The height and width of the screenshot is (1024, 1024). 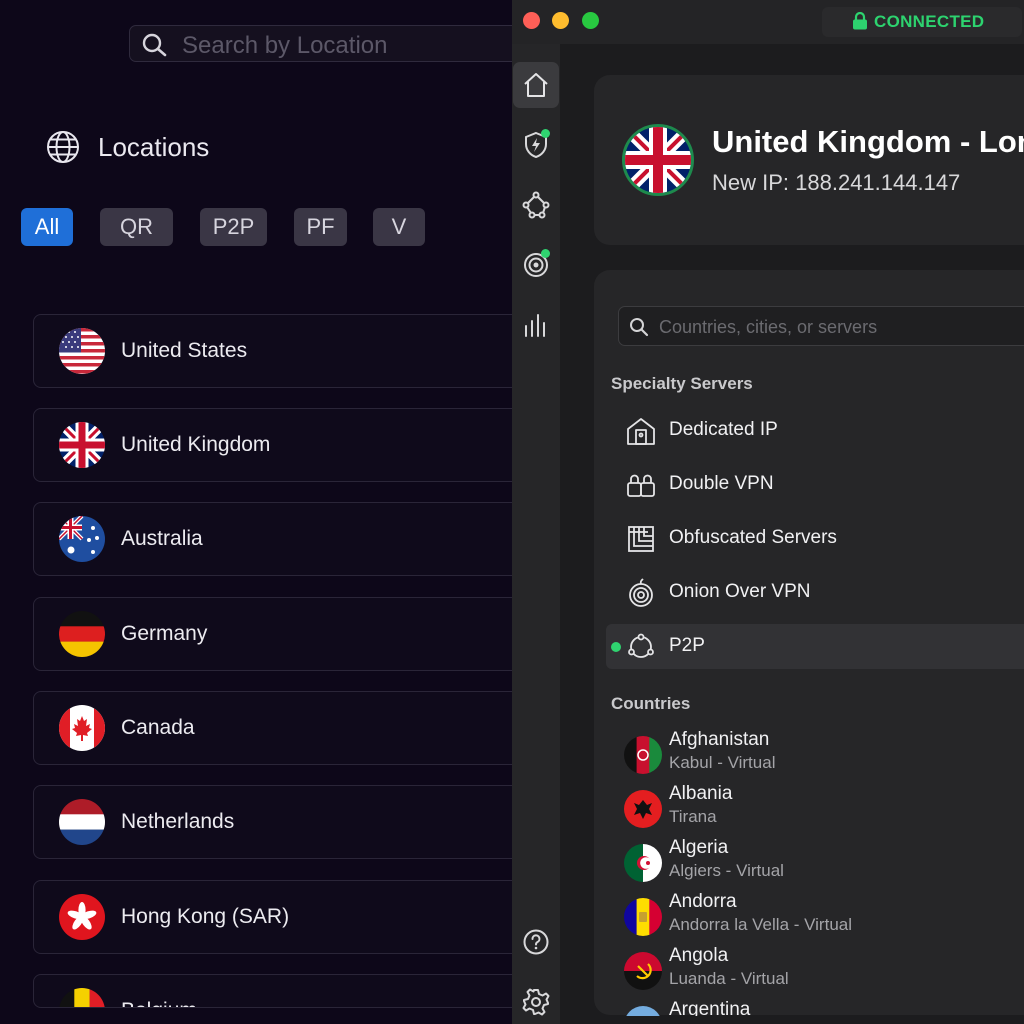 What do you see at coordinates (590, 20) in the screenshot?
I see `zoom-window-button` at bounding box center [590, 20].